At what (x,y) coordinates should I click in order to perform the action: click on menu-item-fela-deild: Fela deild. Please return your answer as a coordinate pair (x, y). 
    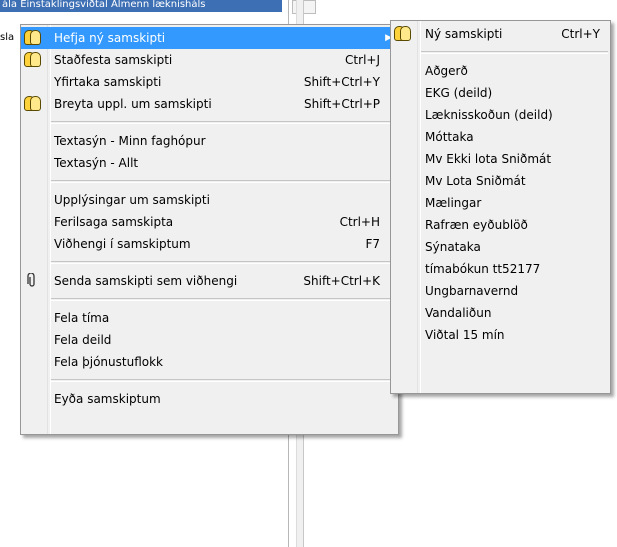
    Looking at the image, I should click on (209, 340).